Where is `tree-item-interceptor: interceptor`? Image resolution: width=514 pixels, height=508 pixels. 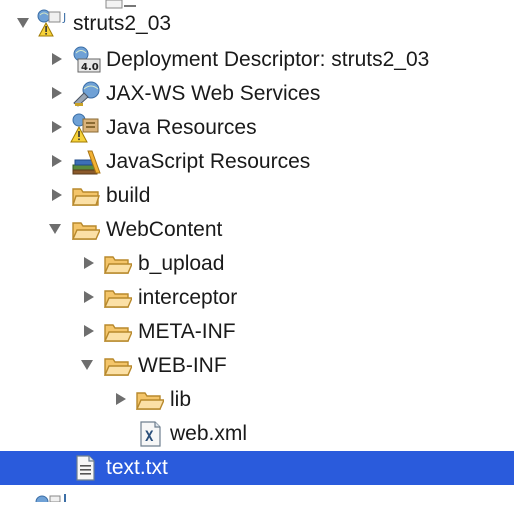 tree-item-interceptor: interceptor is located at coordinates (257, 298).